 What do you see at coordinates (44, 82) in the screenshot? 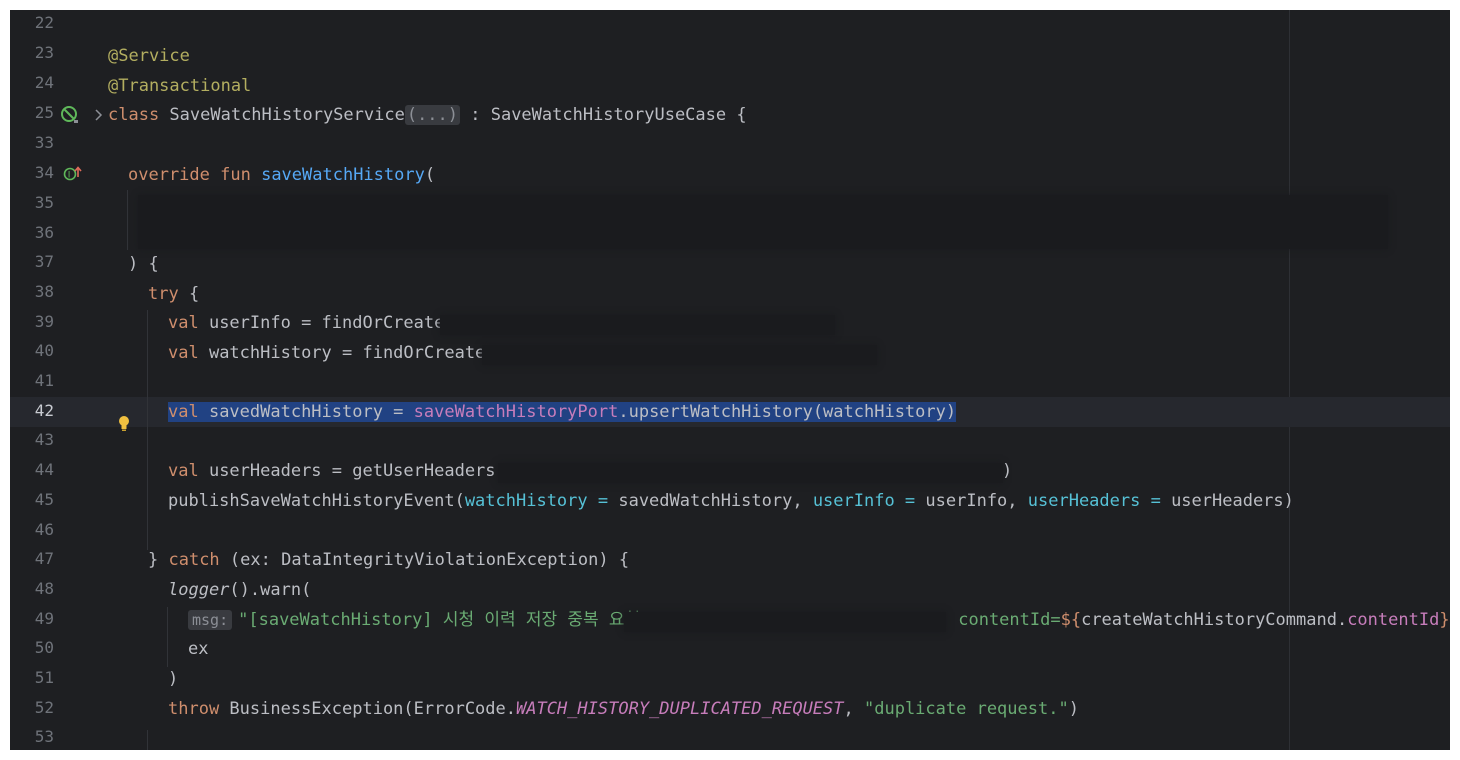
I see `line-number: 24` at bounding box center [44, 82].